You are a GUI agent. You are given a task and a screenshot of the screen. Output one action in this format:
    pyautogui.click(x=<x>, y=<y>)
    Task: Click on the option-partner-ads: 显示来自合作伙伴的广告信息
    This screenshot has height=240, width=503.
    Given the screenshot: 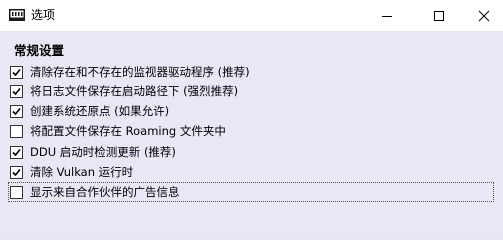 What is the action you would take?
    pyautogui.click(x=251, y=192)
    